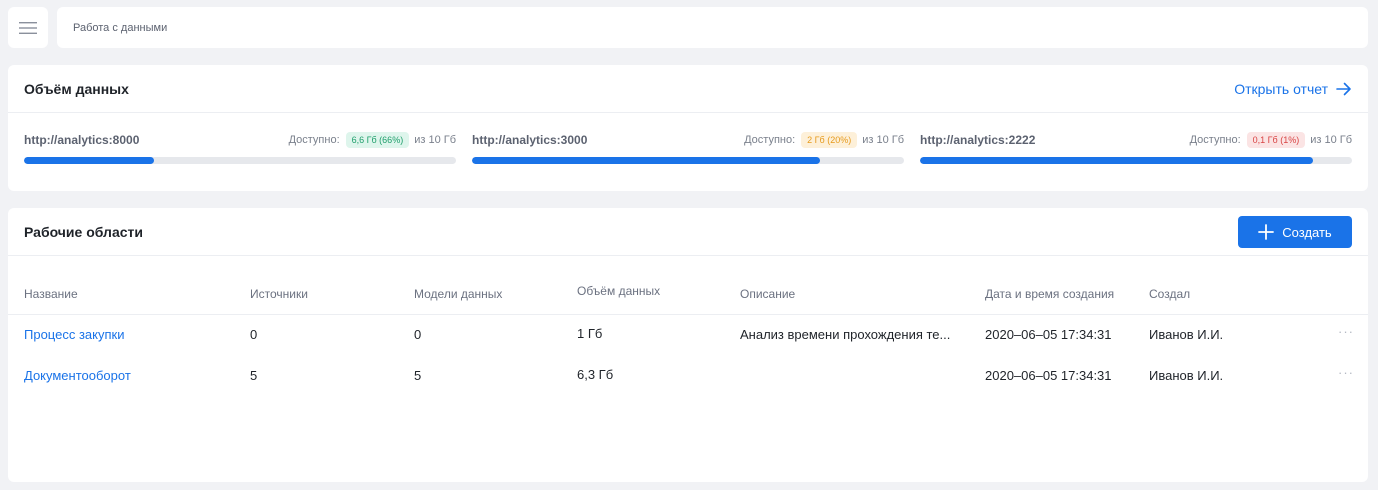  Describe the element at coordinates (1049, 294) in the screenshot. I see `column-header-created: Дата и время создания` at that location.